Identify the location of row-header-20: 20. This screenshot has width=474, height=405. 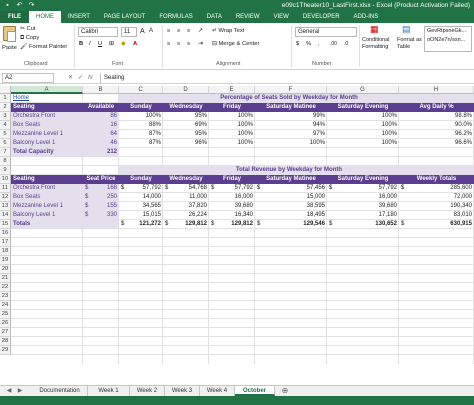
(5, 269).